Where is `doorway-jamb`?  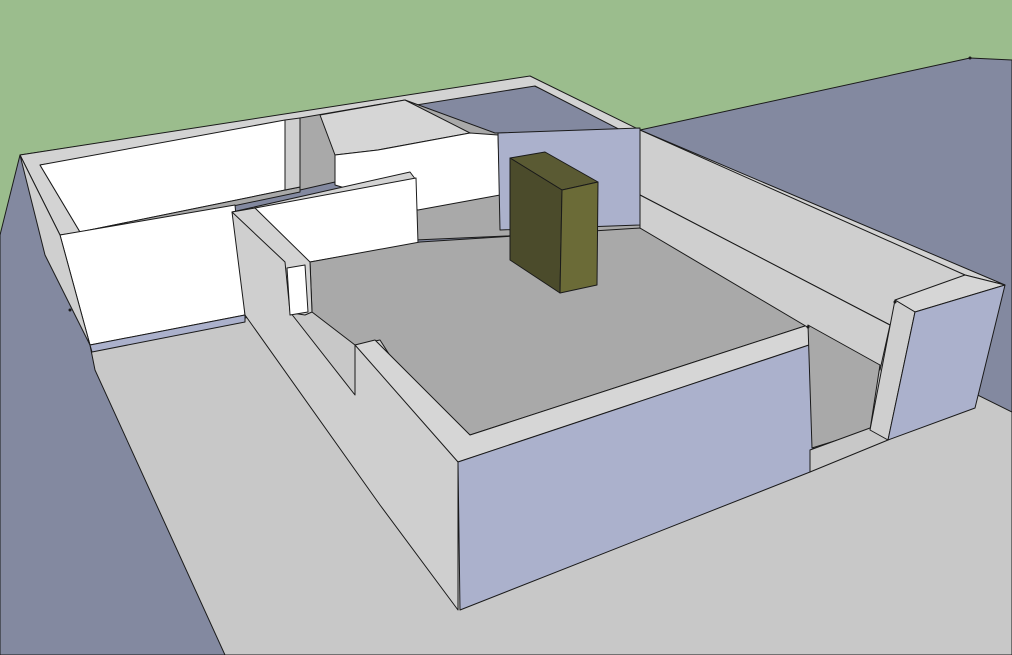
doorway-jamb is located at coordinates (297, 290).